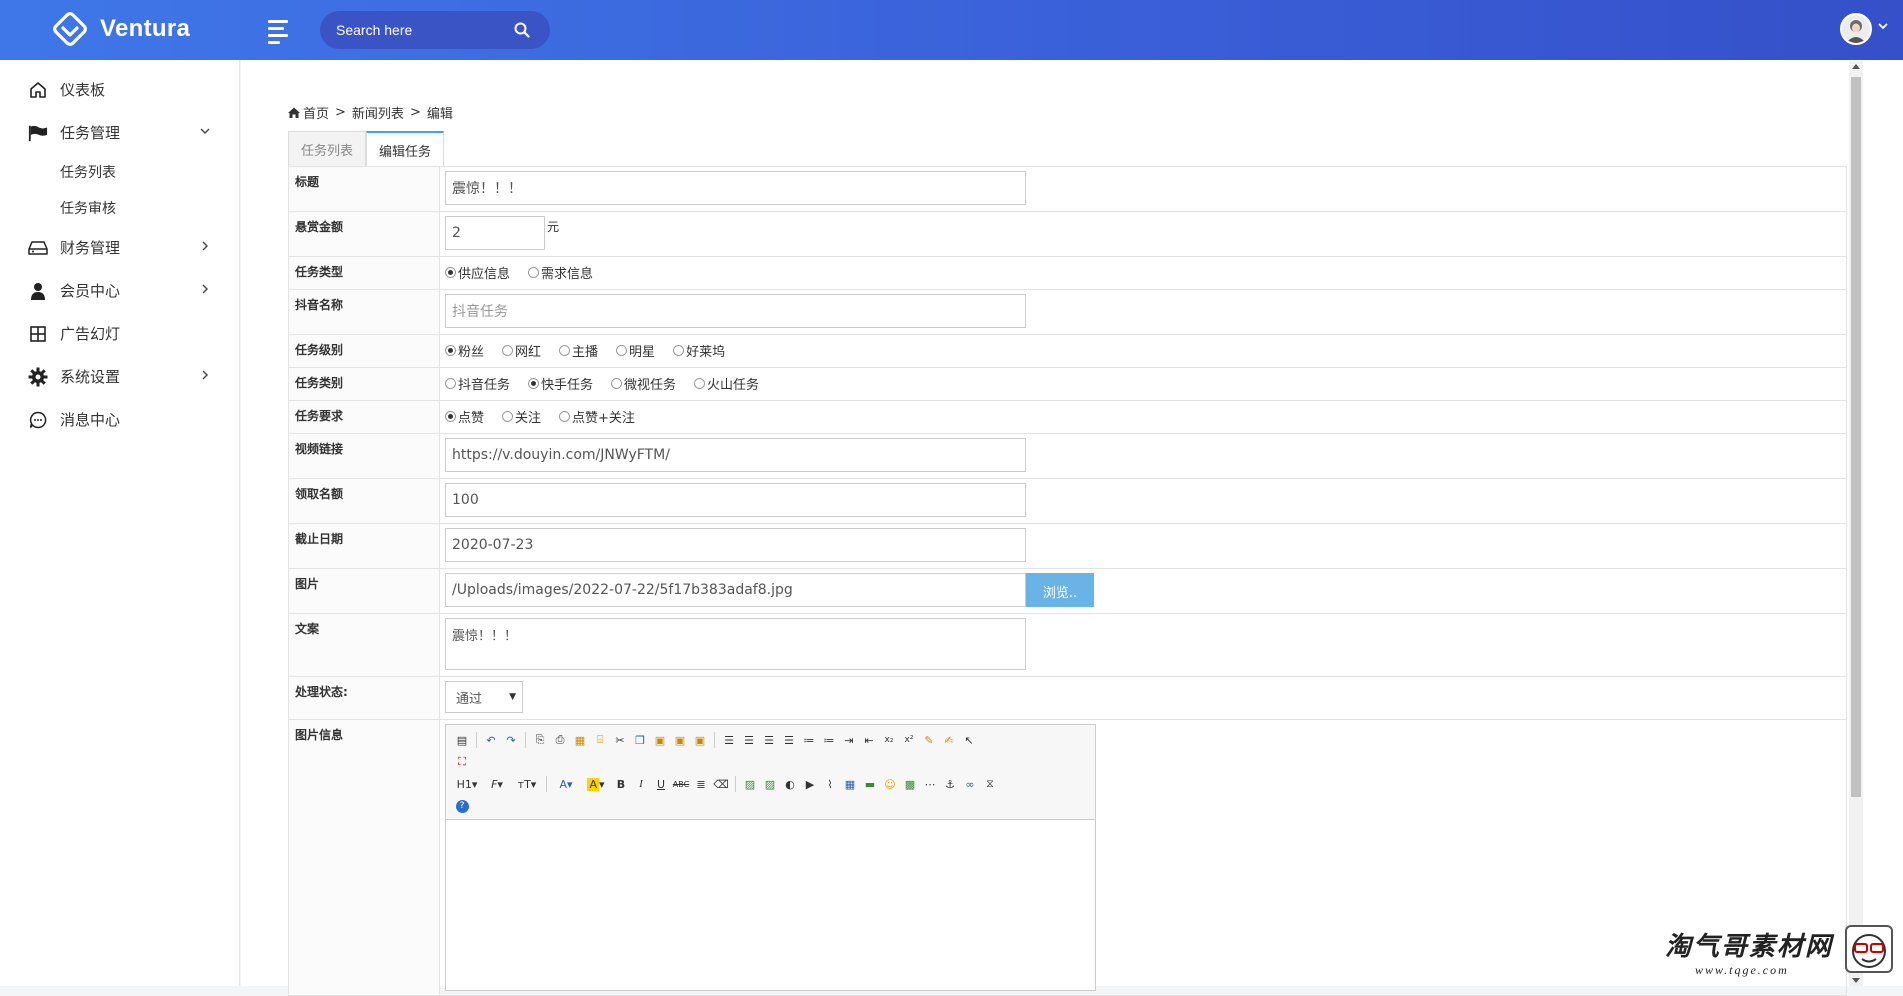 Image resolution: width=1903 pixels, height=996 pixels. What do you see at coordinates (462, 806) in the screenshot?
I see `help-icon: ?` at bounding box center [462, 806].